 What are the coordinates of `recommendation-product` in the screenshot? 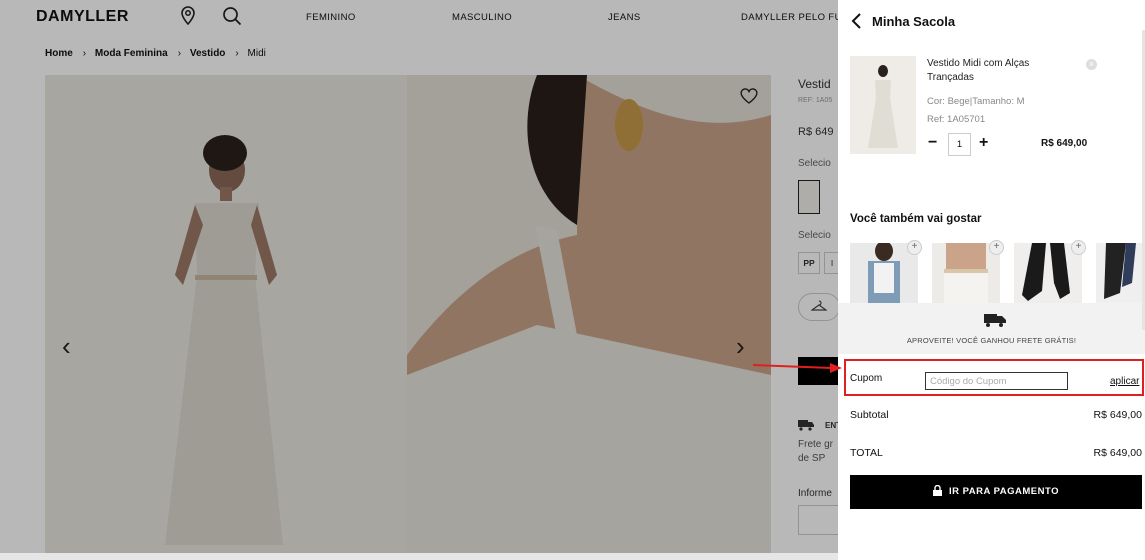 It's located at (1120, 273).